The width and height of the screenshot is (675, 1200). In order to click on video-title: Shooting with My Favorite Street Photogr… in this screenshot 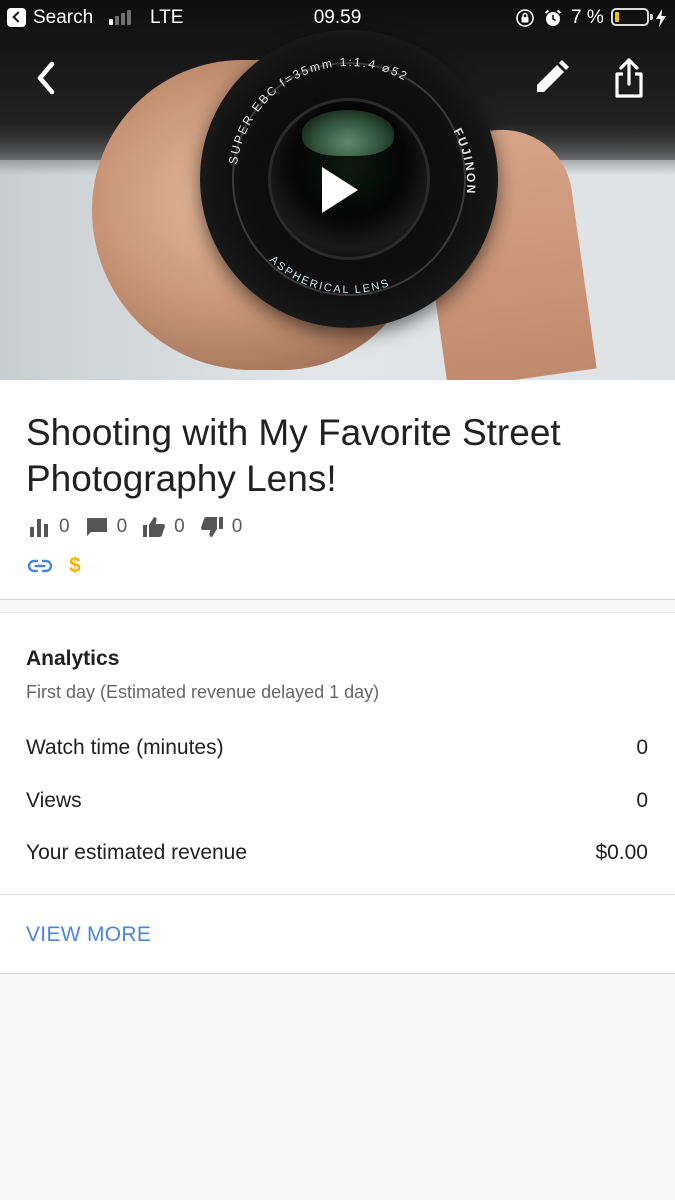, I will do `click(293, 455)`.